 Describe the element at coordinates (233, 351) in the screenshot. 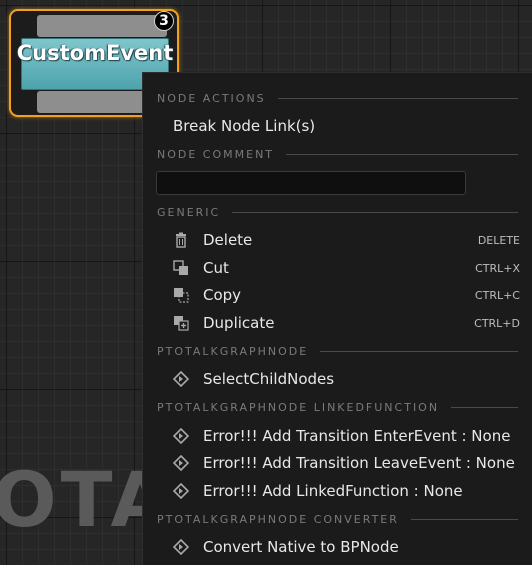

I see `section-ptotalkgraphnode-label: PTOTALKGRAPHNODE` at that location.